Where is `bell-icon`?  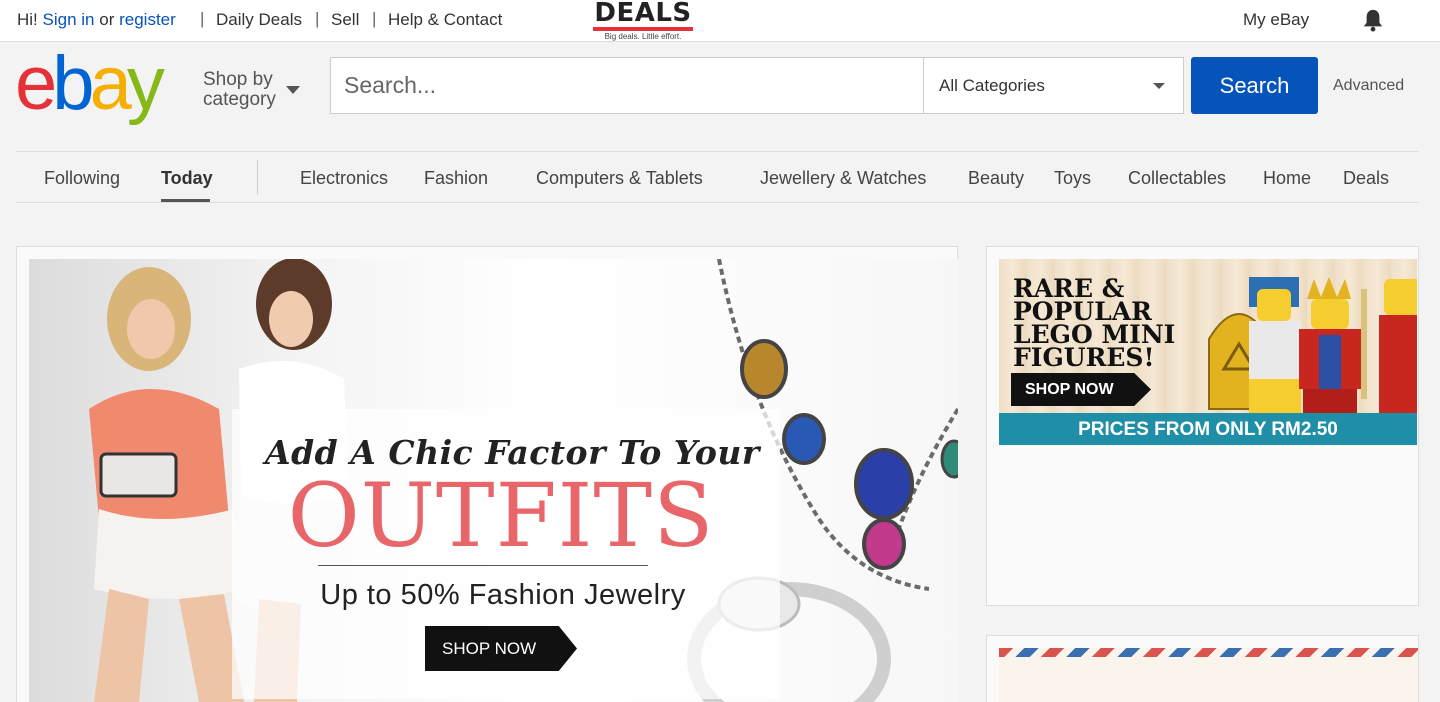
bell-icon is located at coordinates (1373, 20).